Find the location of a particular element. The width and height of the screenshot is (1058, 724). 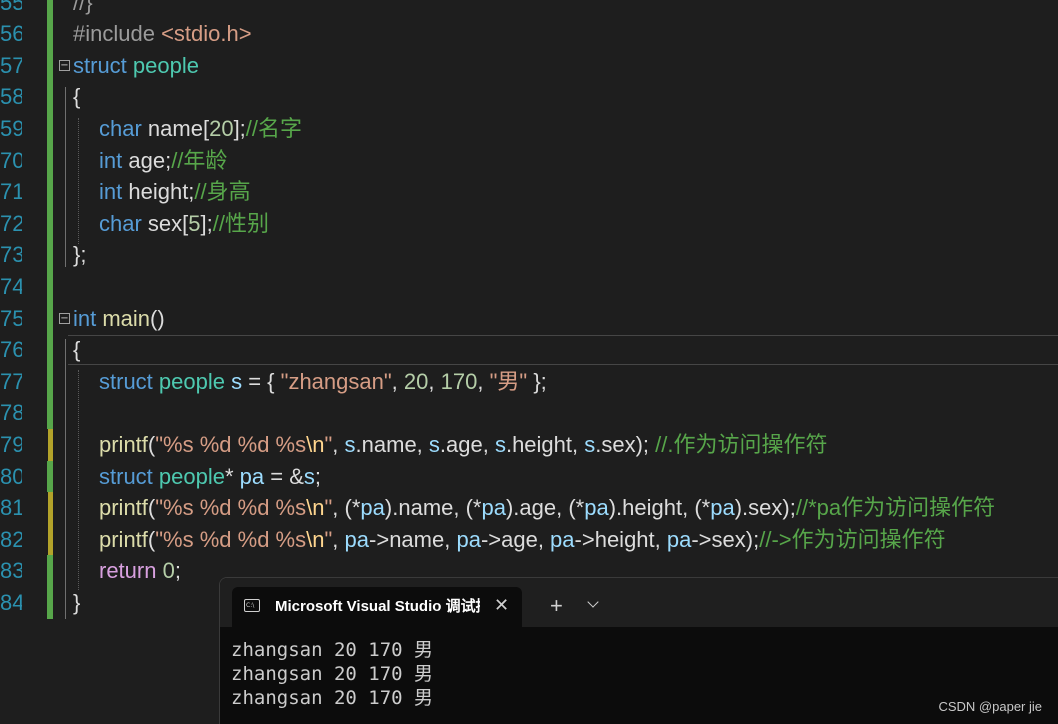

code-token: //->作为访问操作符 is located at coordinates (852, 539).